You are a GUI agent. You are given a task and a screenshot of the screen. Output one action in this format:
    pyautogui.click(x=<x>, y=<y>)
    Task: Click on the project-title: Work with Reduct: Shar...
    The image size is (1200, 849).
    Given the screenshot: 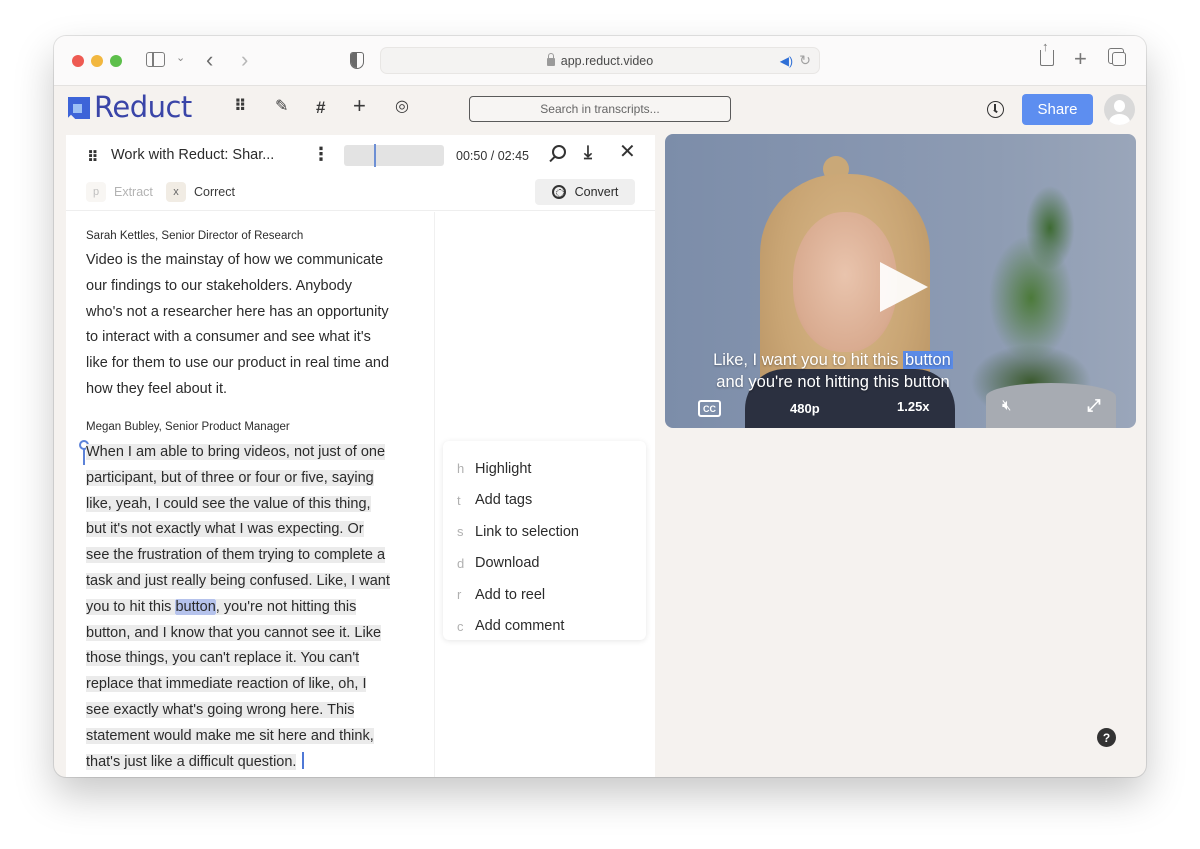 What is the action you would take?
    pyautogui.click(x=192, y=155)
    